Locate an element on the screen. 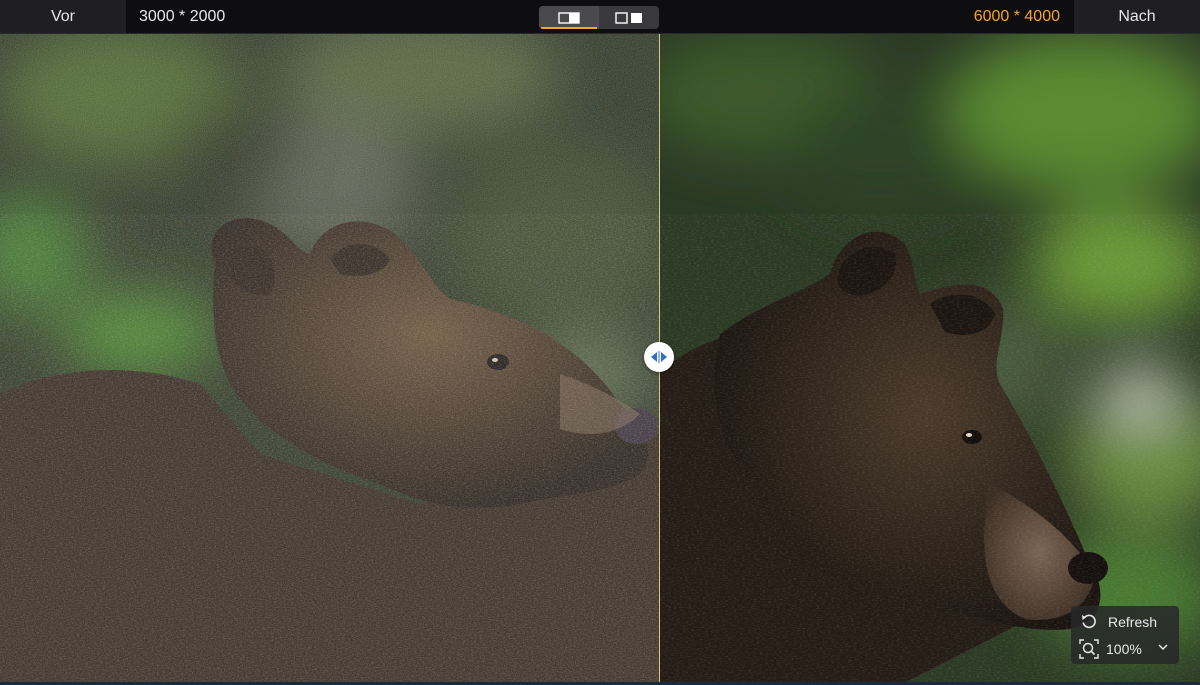 Image resolution: width=1200 pixels, height=685 pixels. side-by-side-view-button is located at coordinates (629, 17).